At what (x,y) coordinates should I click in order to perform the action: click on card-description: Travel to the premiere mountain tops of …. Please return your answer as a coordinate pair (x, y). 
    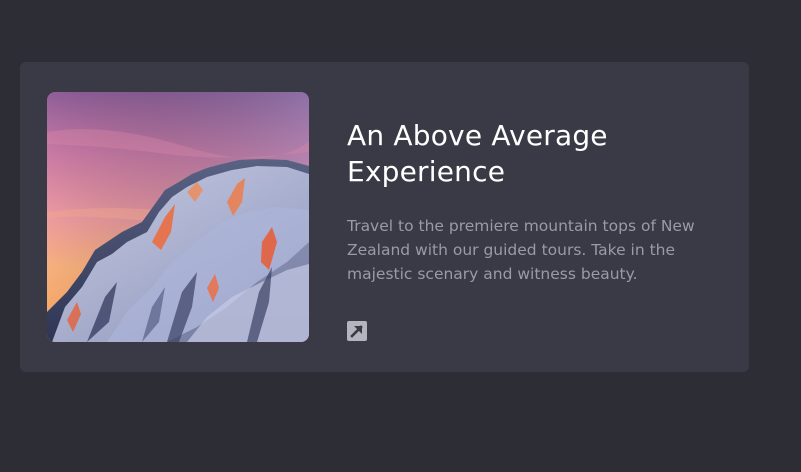
    Looking at the image, I should click on (521, 250).